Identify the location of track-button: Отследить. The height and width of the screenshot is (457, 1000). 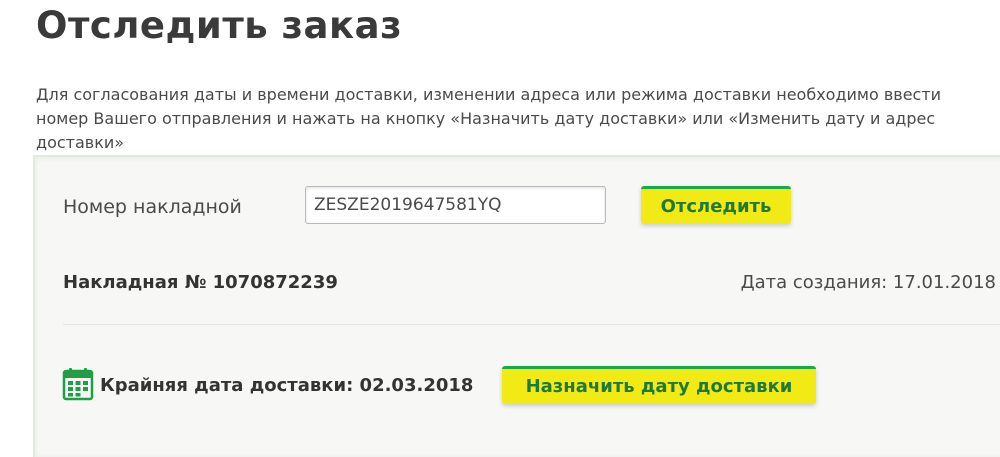
(716, 205).